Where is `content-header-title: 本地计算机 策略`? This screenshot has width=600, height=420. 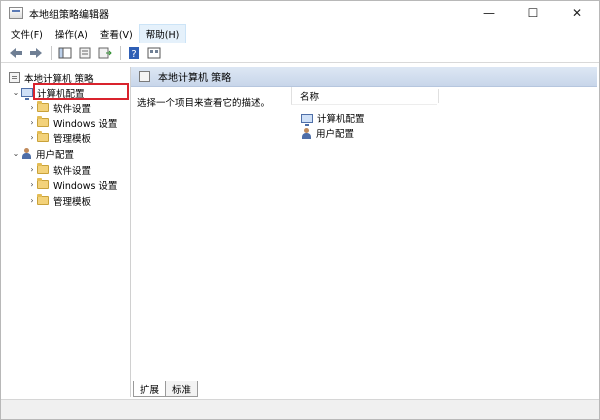
content-header-title: 本地计算机 策略 is located at coordinates (195, 78).